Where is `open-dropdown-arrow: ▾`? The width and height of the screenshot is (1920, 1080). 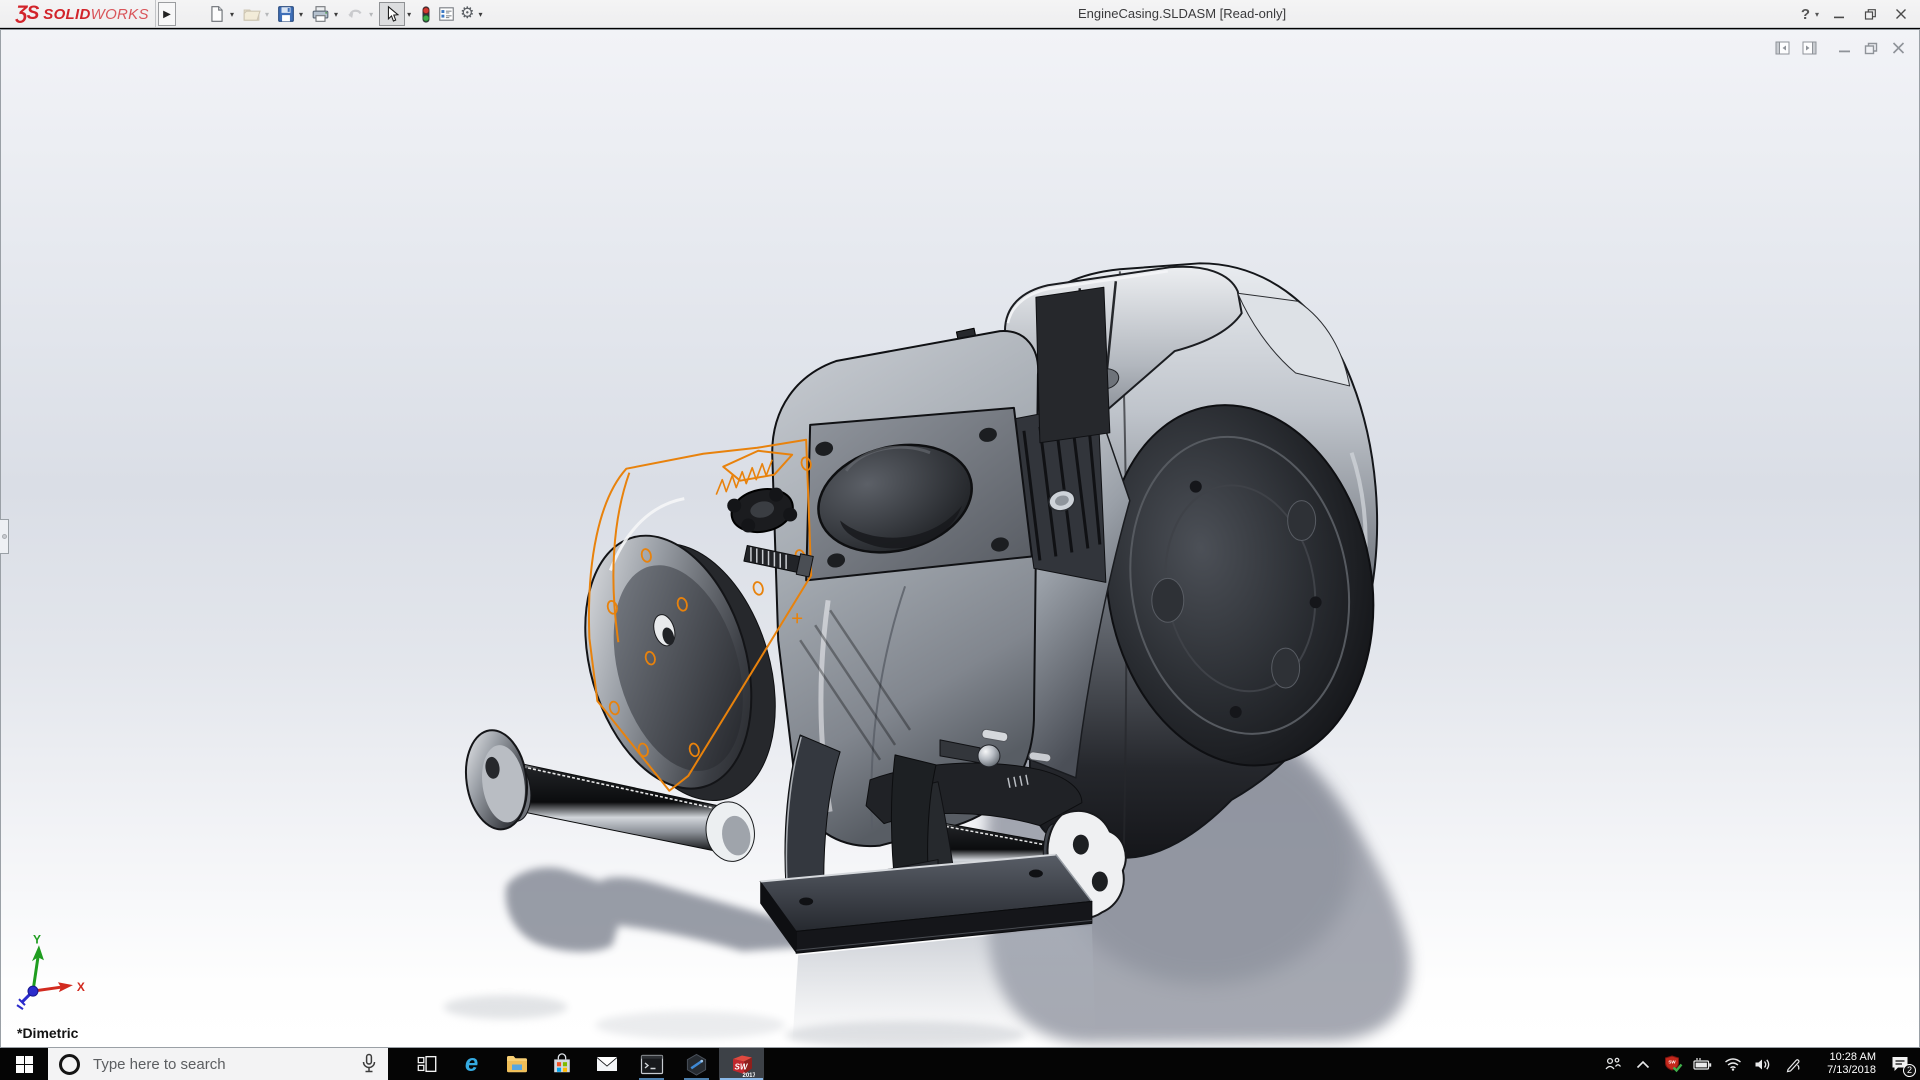
open-dropdown-arrow: ▾ is located at coordinates (267, 14).